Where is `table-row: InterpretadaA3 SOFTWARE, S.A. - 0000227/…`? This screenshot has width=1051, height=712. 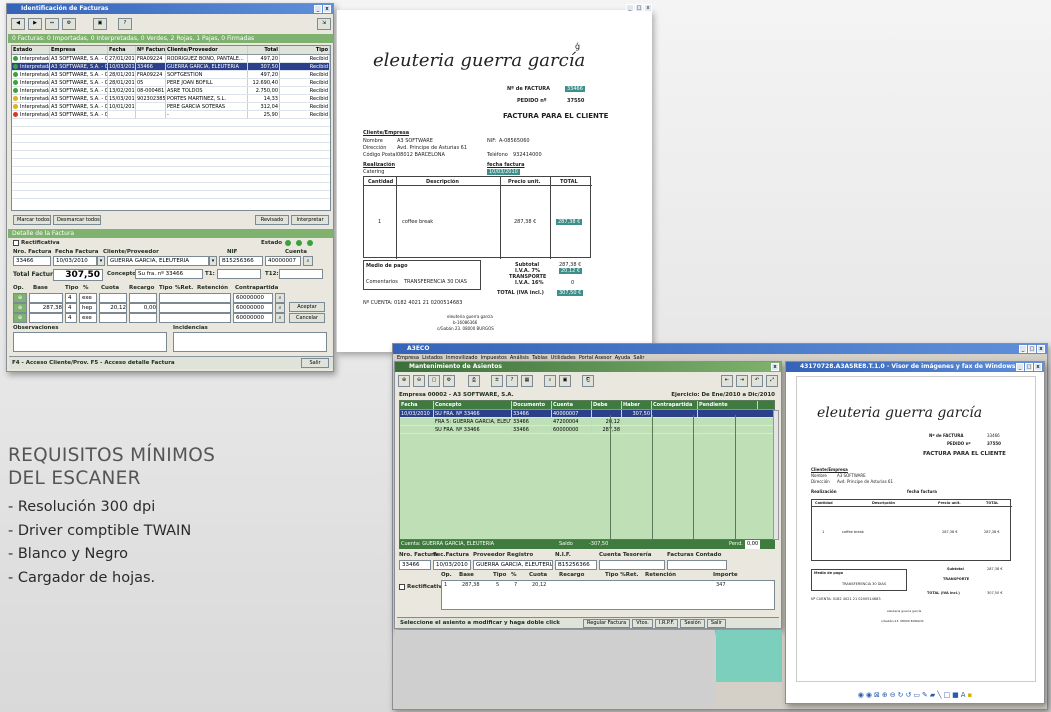
table-row: InterpretadaA3 SOFTWARE, S.A. - 0000227/… is located at coordinates (171, 59).